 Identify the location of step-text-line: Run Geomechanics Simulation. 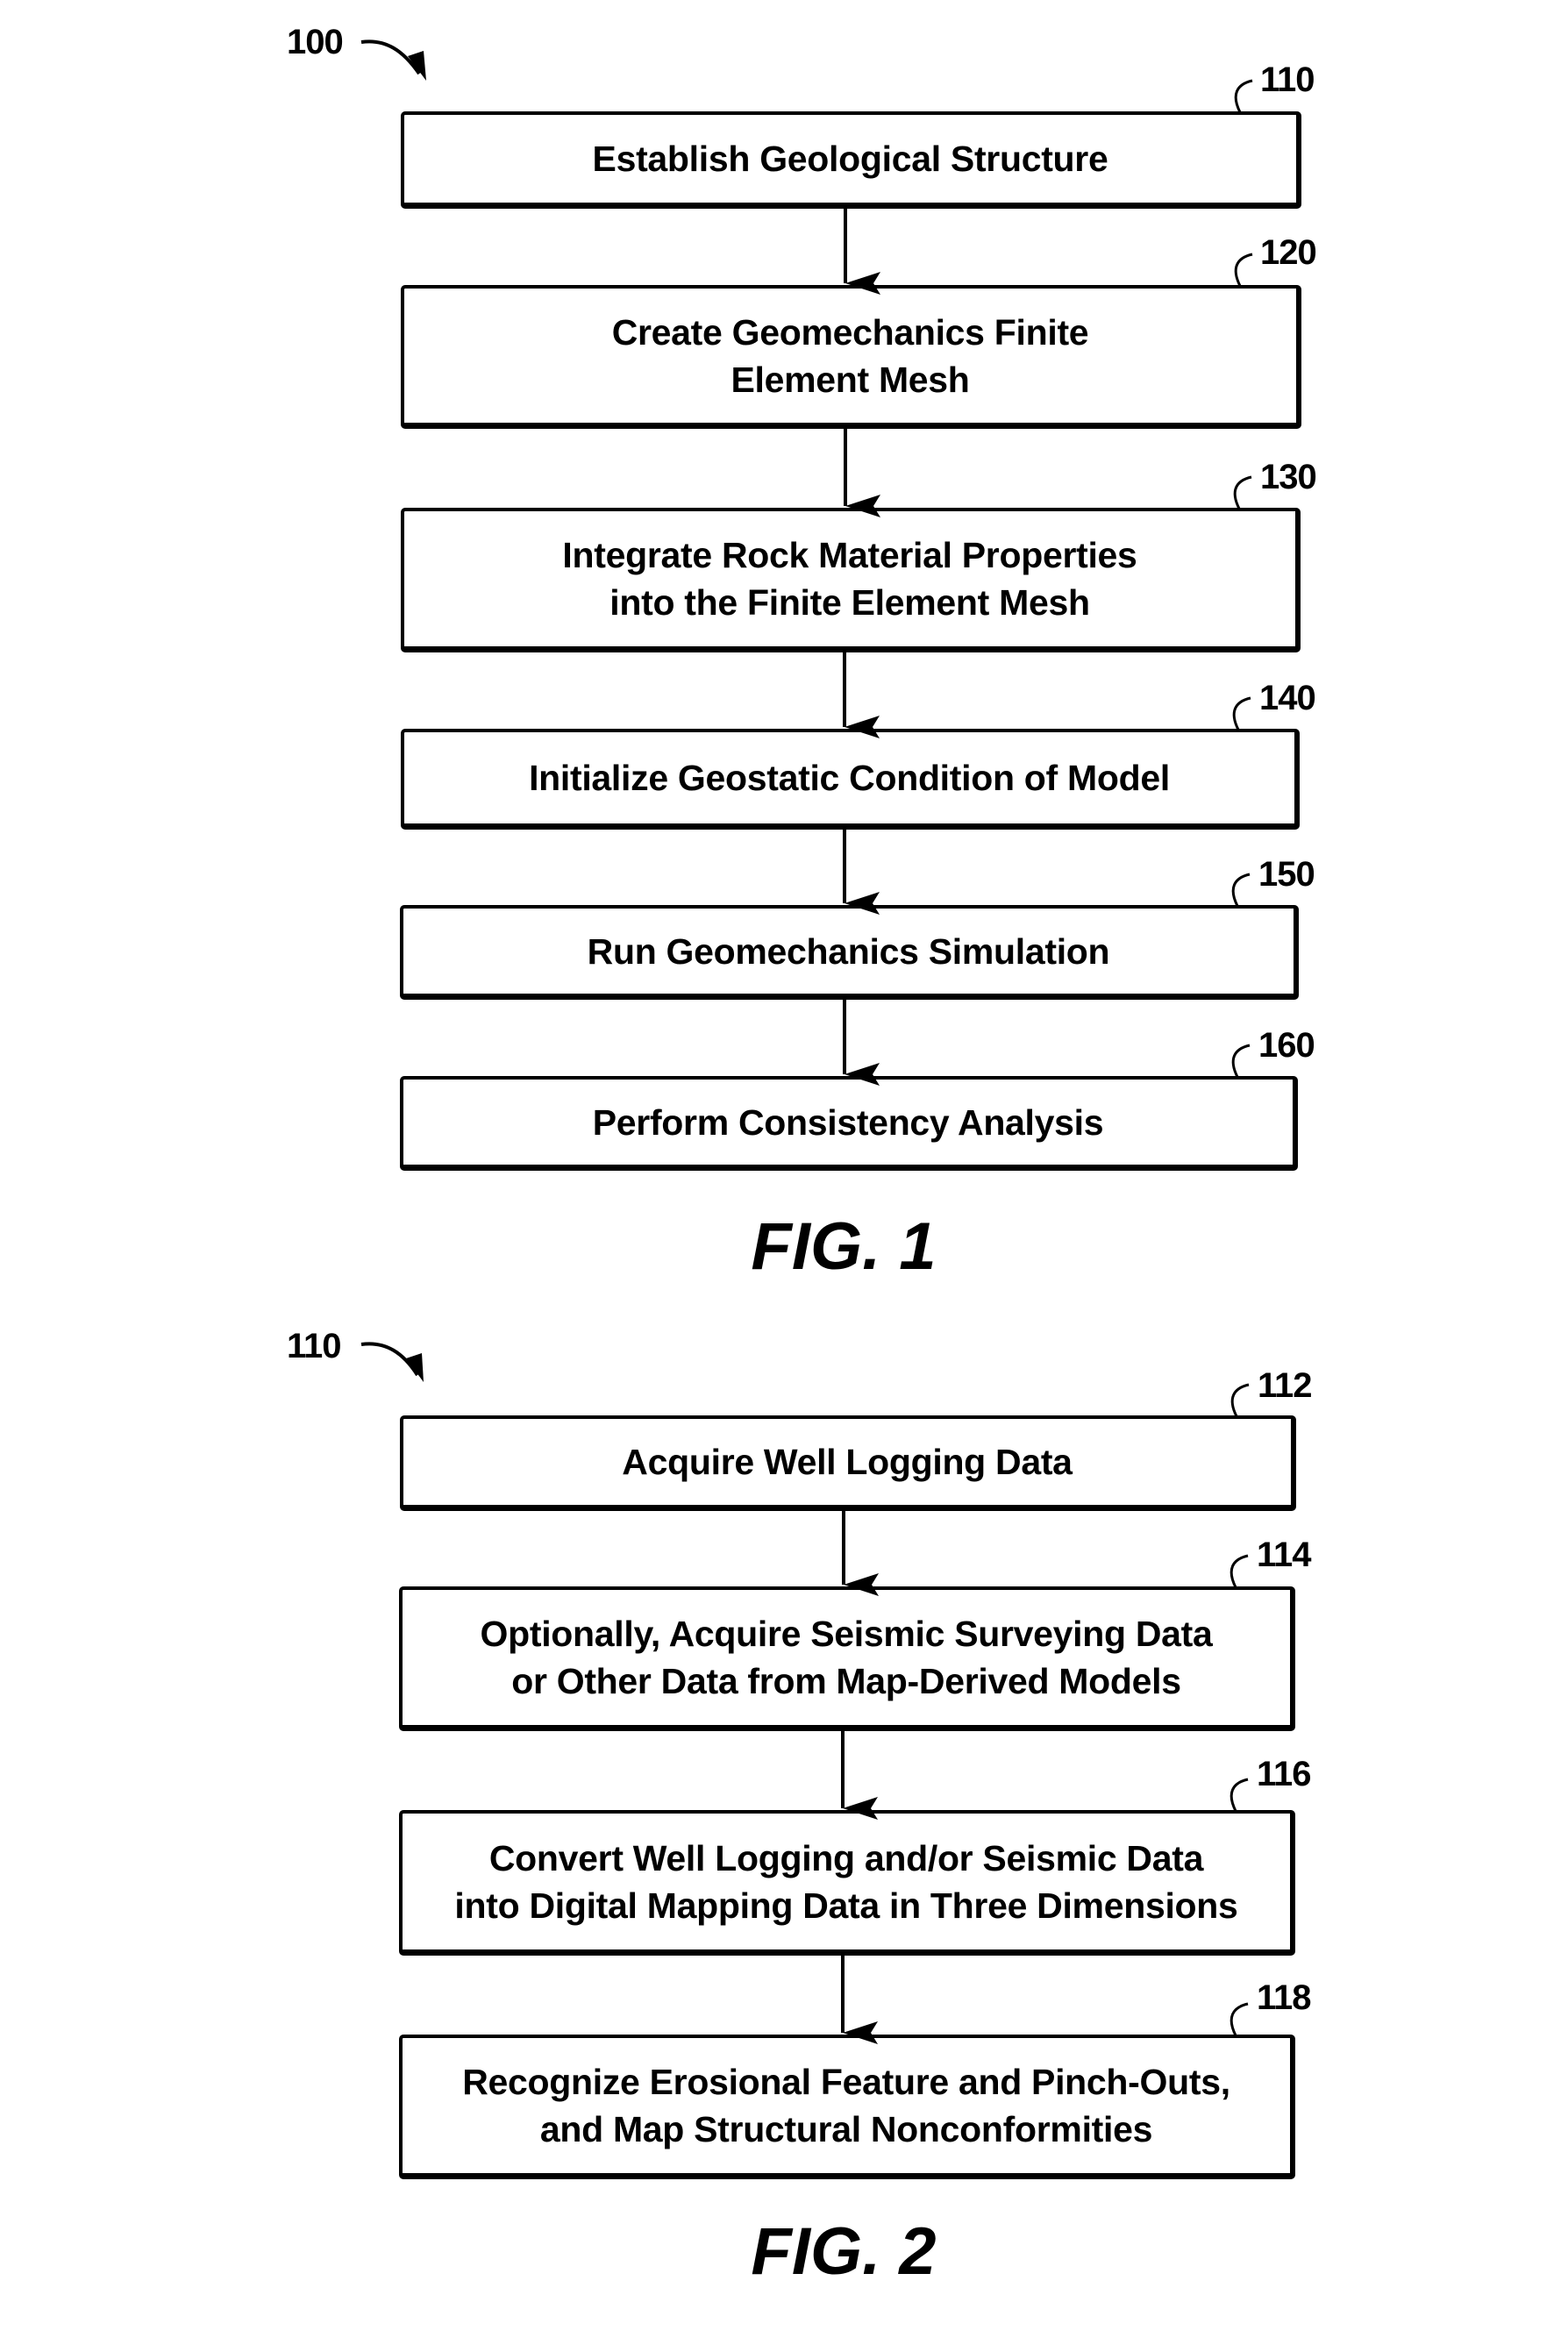
(849, 951).